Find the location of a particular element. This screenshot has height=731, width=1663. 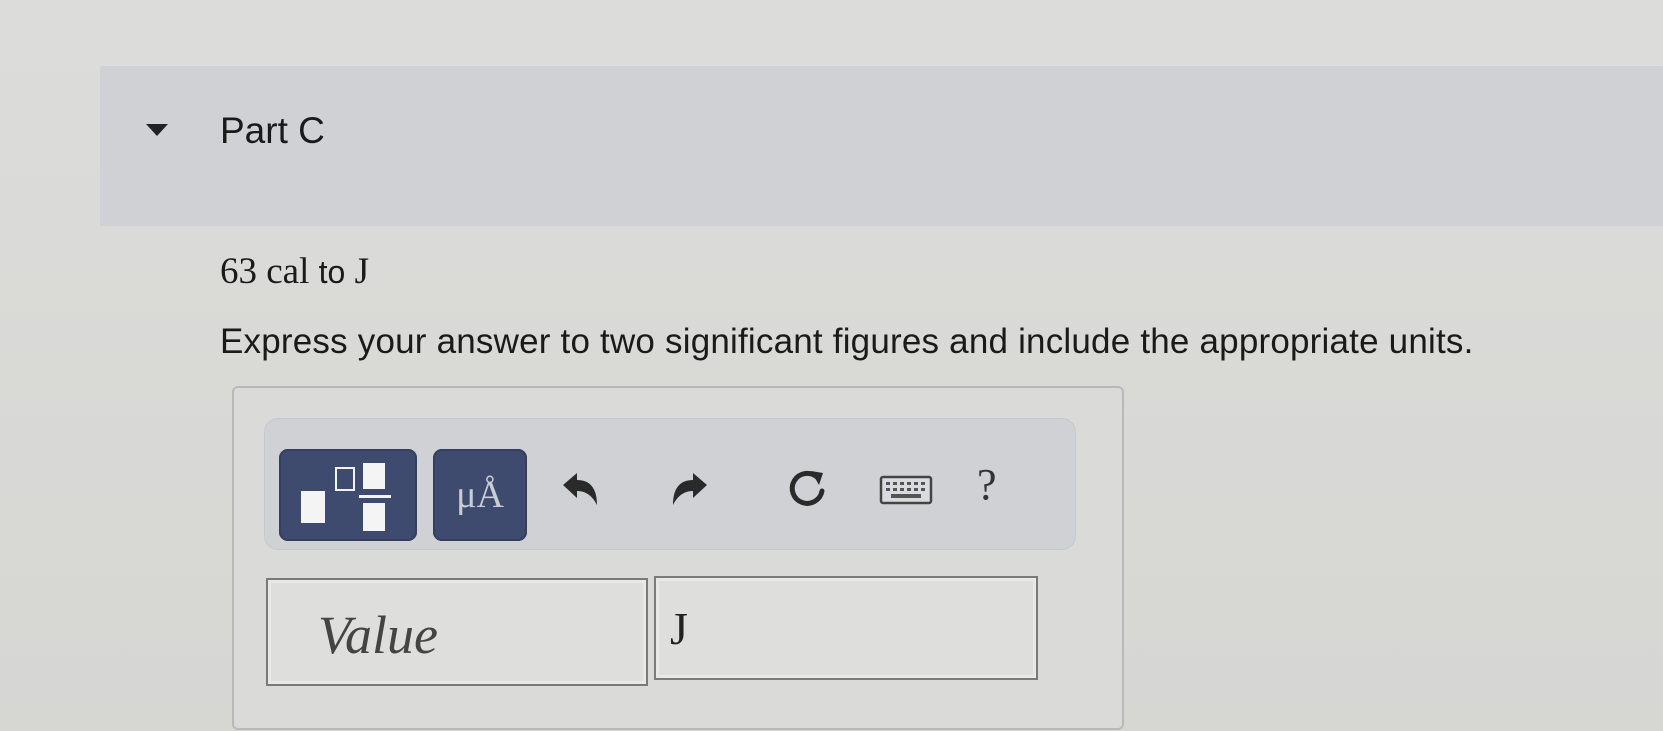

help-icon: ? is located at coordinates (987, 484).